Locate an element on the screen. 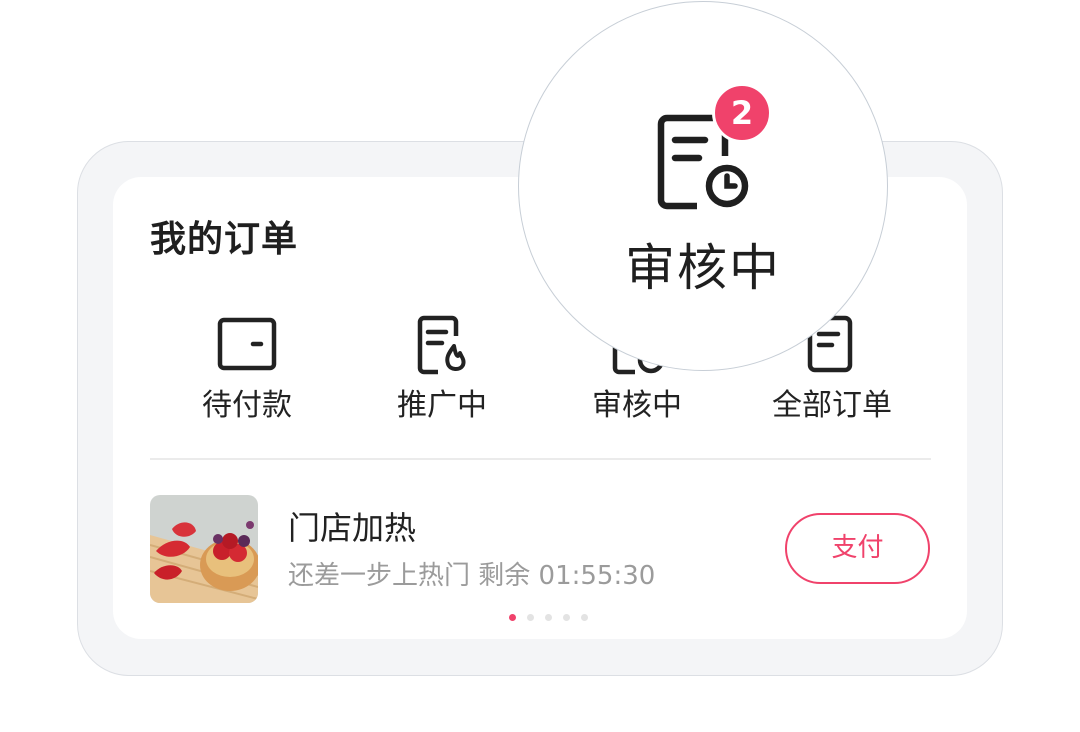 This screenshot has width=1080, height=732. notification-badge: 2 is located at coordinates (742, 113).